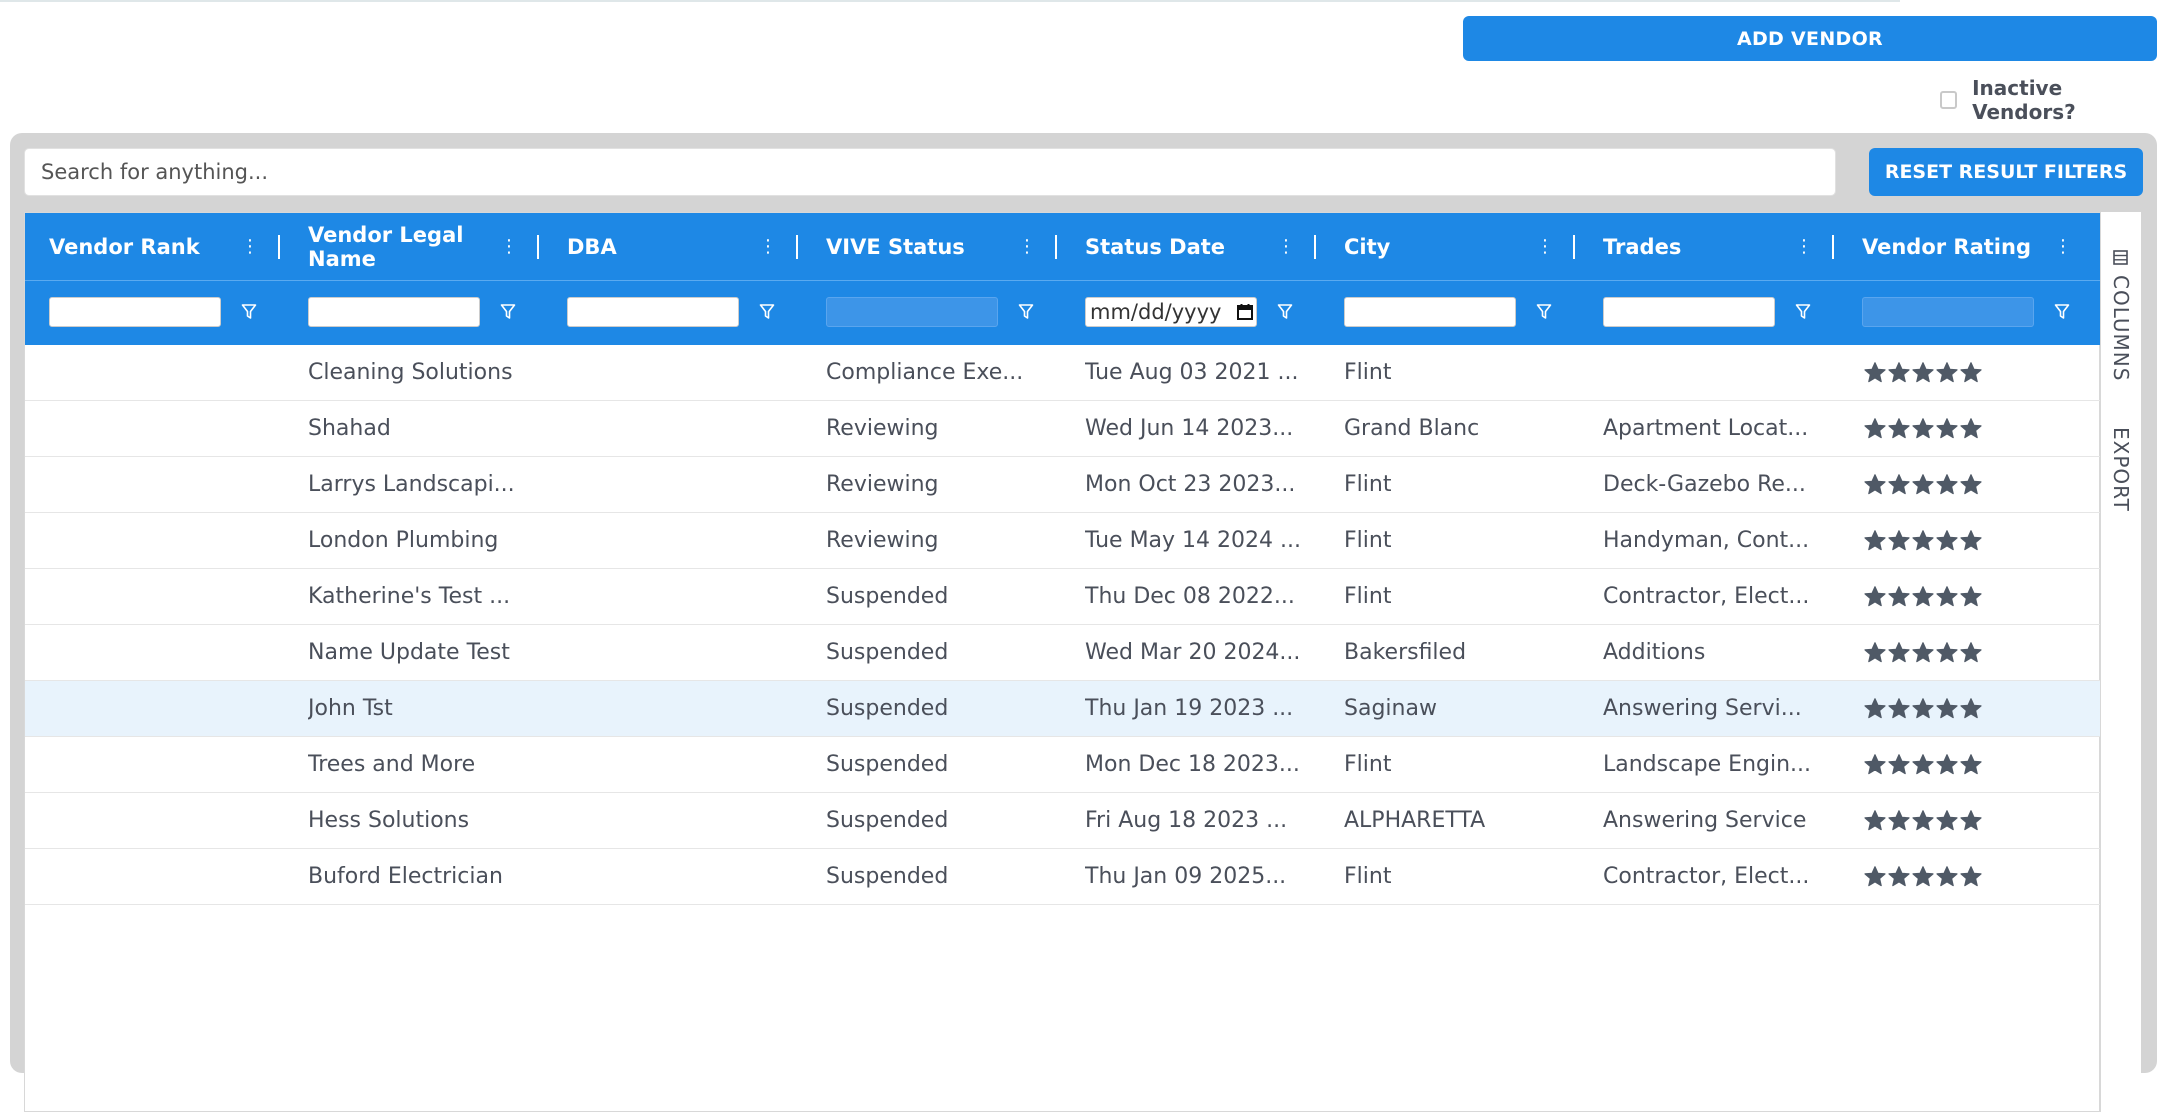 The image size is (2160, 1112). What do you see at coordinates (417, 709) in the screenshot?
I see `cell-name: John Tst` at bounding box center [417, 709].